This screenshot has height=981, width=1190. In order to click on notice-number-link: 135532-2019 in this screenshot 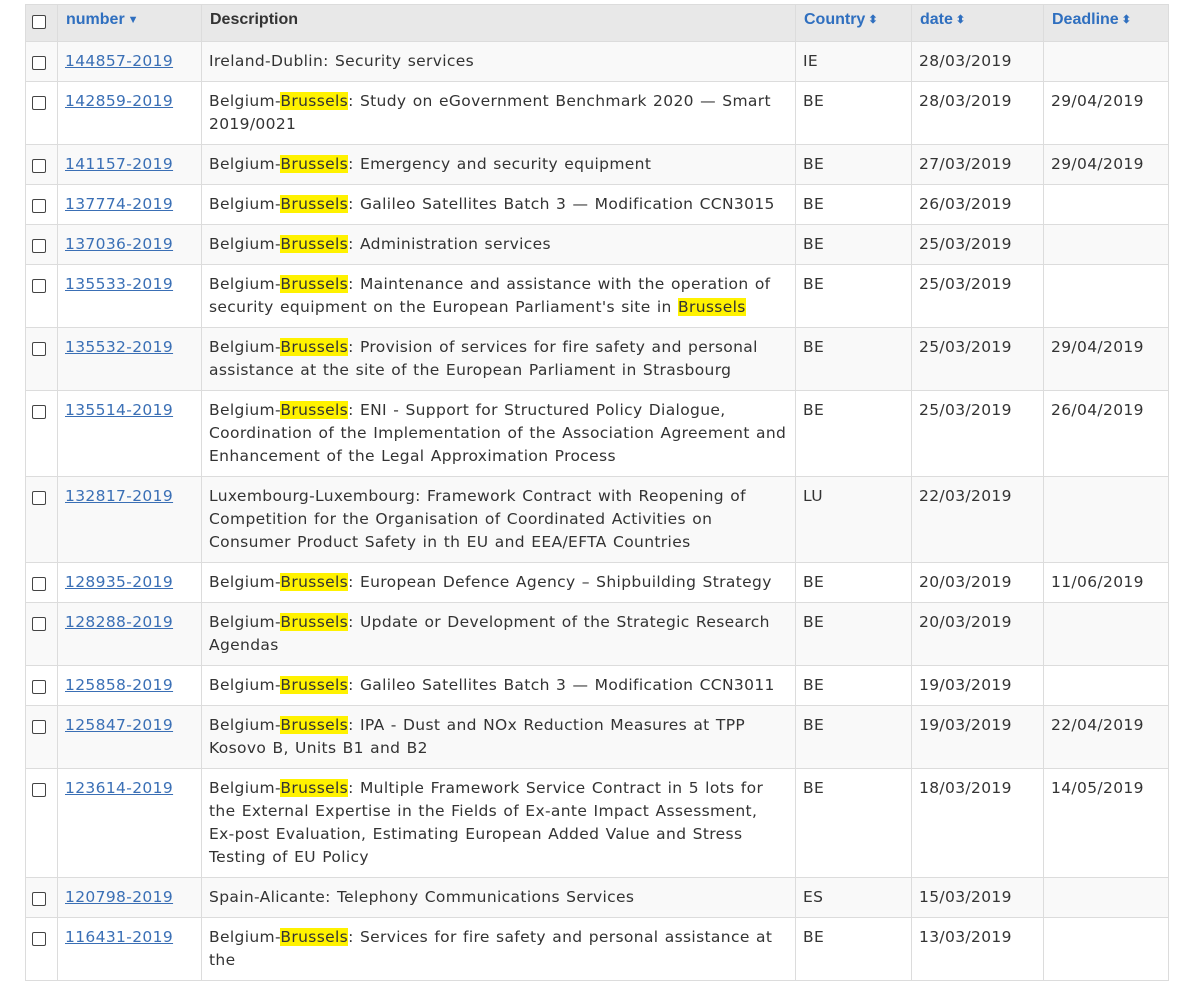, I will do `click(119, 347)`.